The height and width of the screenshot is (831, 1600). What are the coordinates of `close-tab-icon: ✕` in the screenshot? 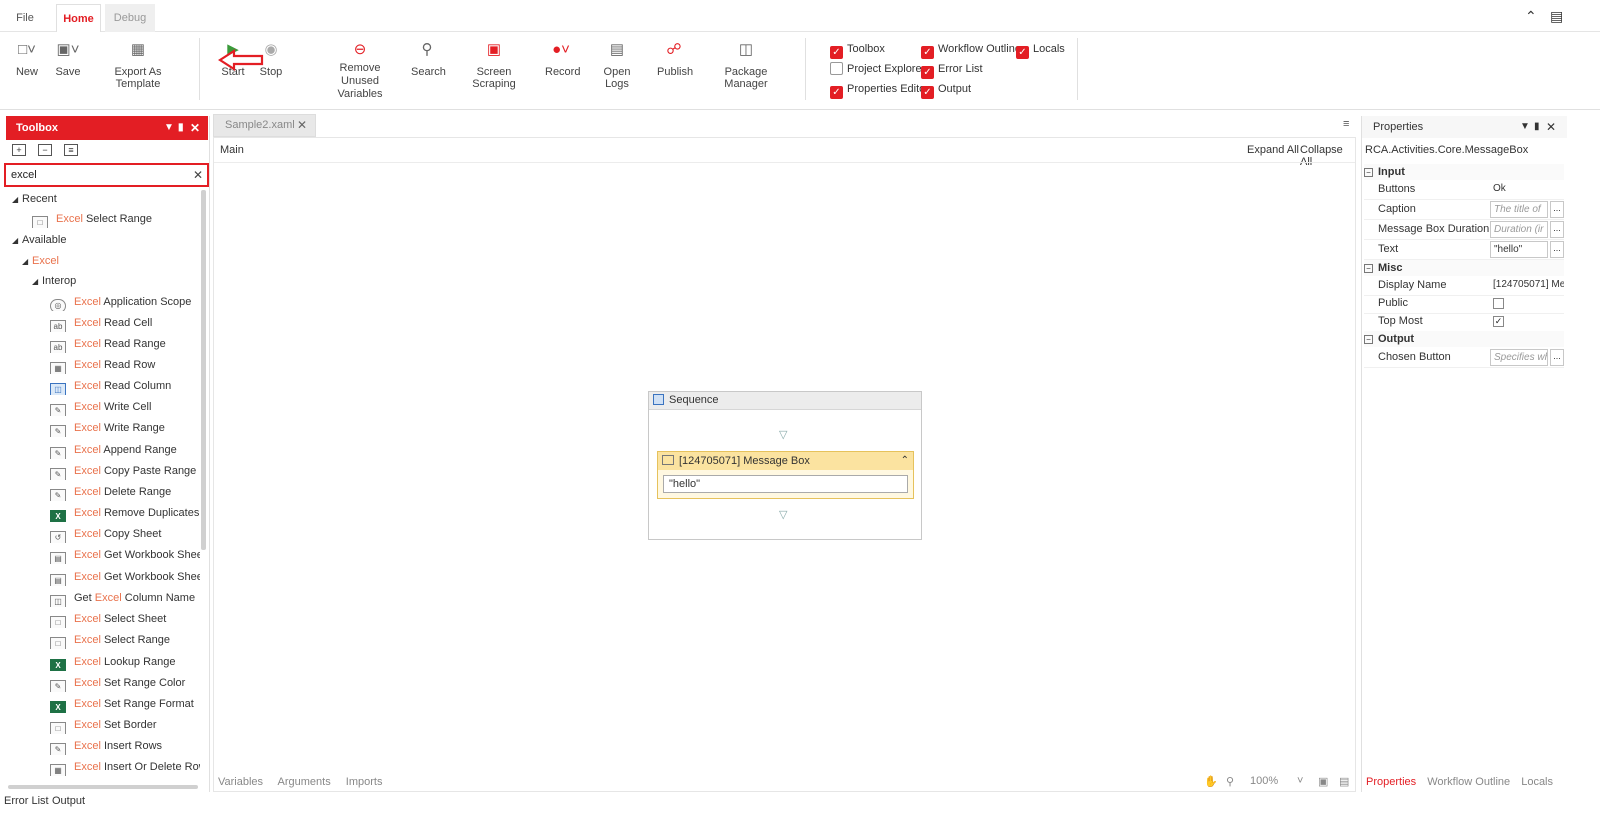 It's located at (302, 125).